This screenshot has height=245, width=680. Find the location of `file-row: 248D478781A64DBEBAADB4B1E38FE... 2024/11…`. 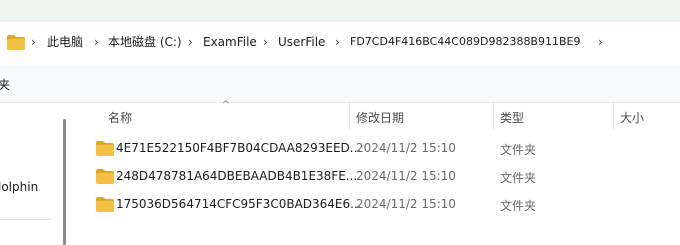

file-row: 248D478781A64DBEBAADB4B1E38FE... 2024/11… is located at coordinates (384, 177).